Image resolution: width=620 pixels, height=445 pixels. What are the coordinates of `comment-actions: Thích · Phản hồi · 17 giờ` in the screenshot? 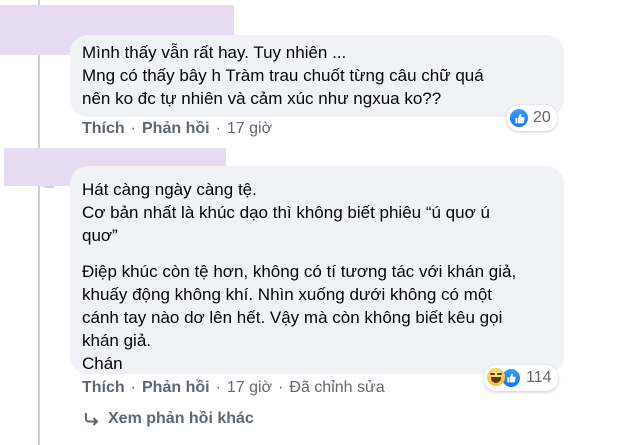 It's located at (177, 129).